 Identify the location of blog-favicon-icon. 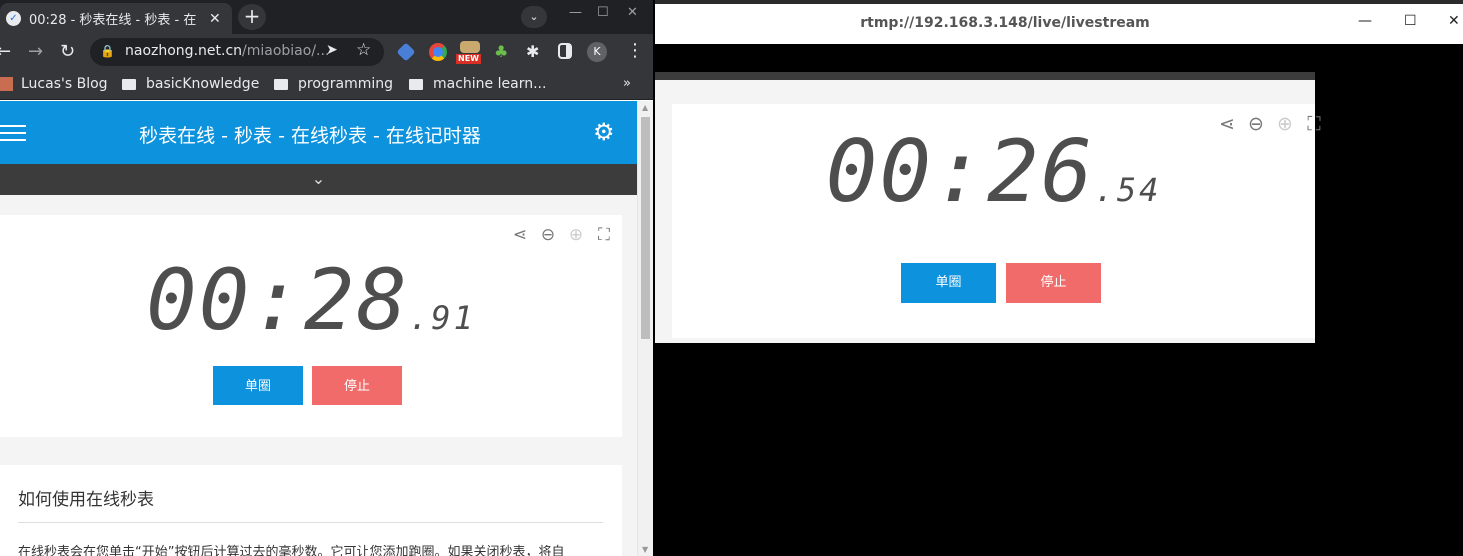
(6, 84).